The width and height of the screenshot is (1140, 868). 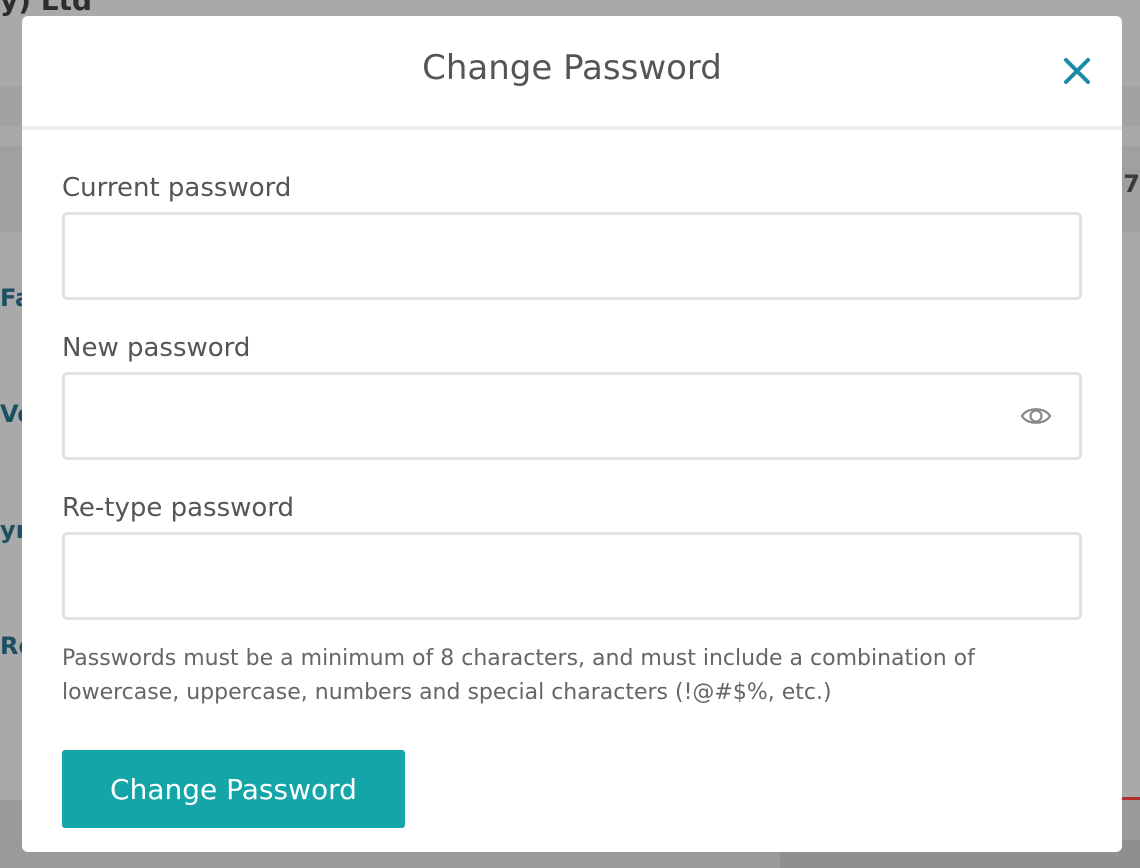 I want to click on current-password-container, so click(x=572, y=256).